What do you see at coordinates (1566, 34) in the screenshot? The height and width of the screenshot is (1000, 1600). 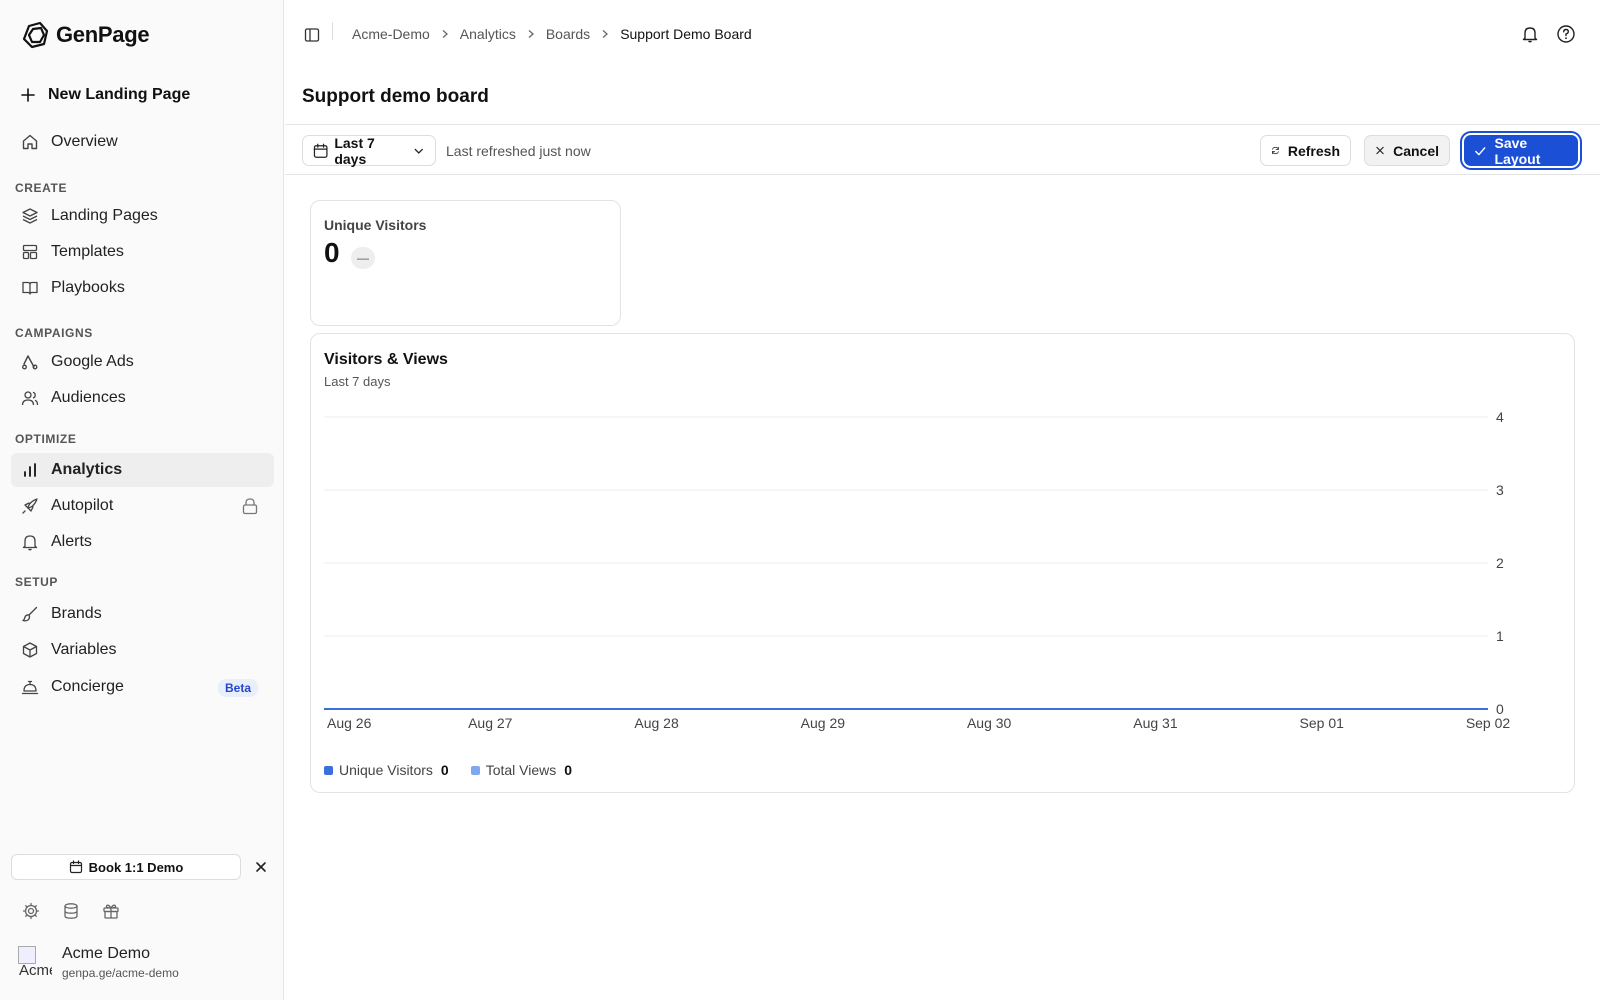 I see `help-icon` at bounding box center [1566, 34].